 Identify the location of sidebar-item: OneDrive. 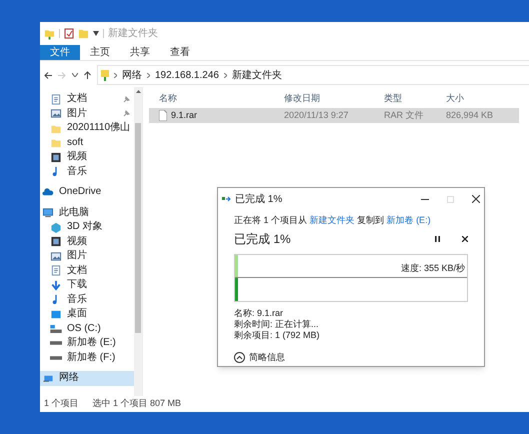
(87, 192).